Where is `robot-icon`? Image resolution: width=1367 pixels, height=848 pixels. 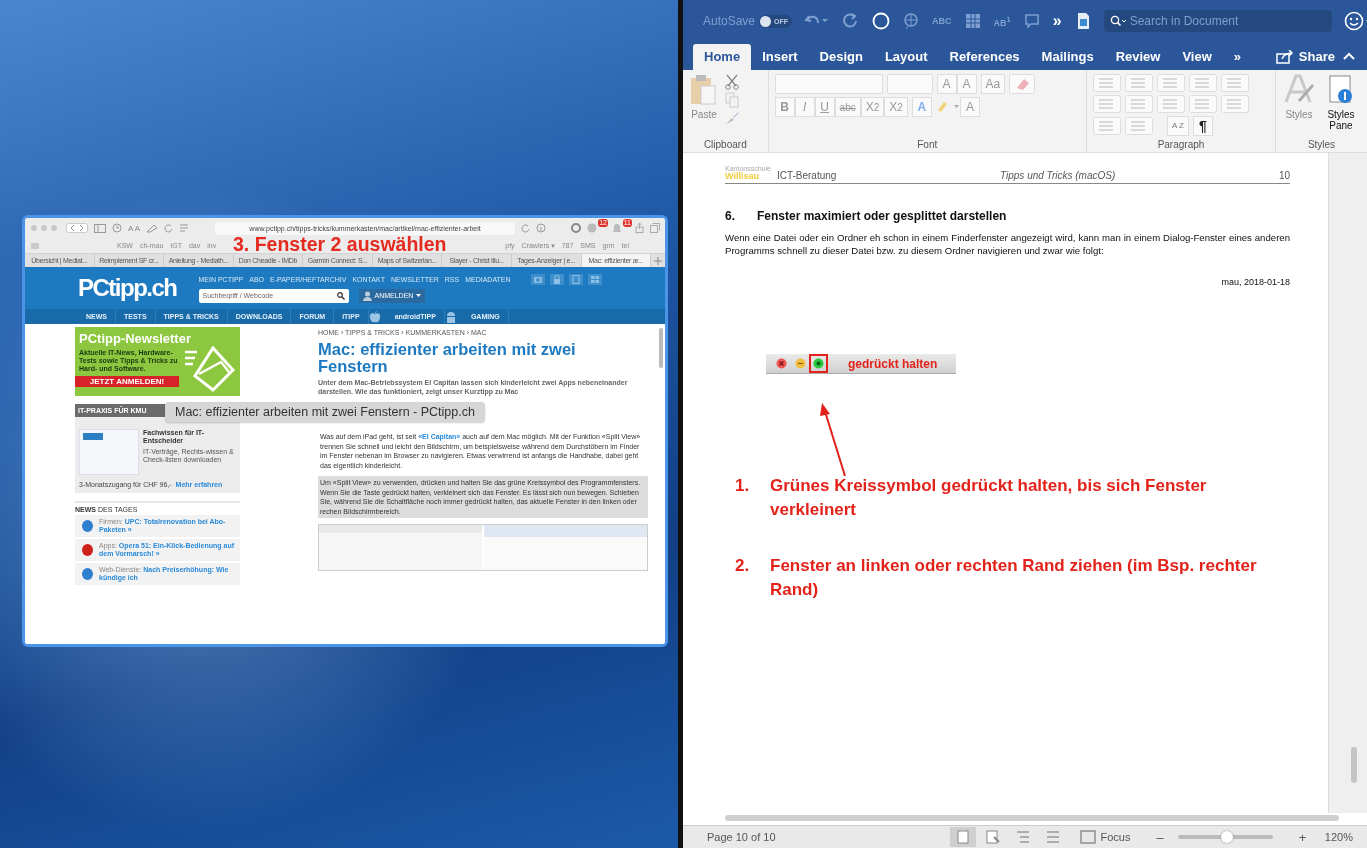
robot-icon is located at coordinates (450, 316).